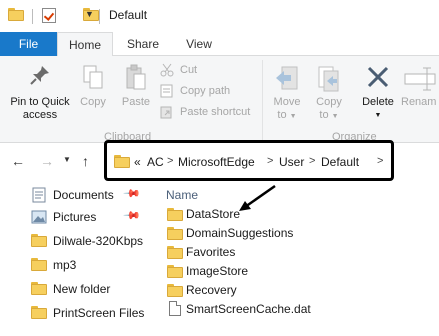  Describe the element at coordinates (166, 91) in the screenshot. I see `copy-path-icon` at that location.